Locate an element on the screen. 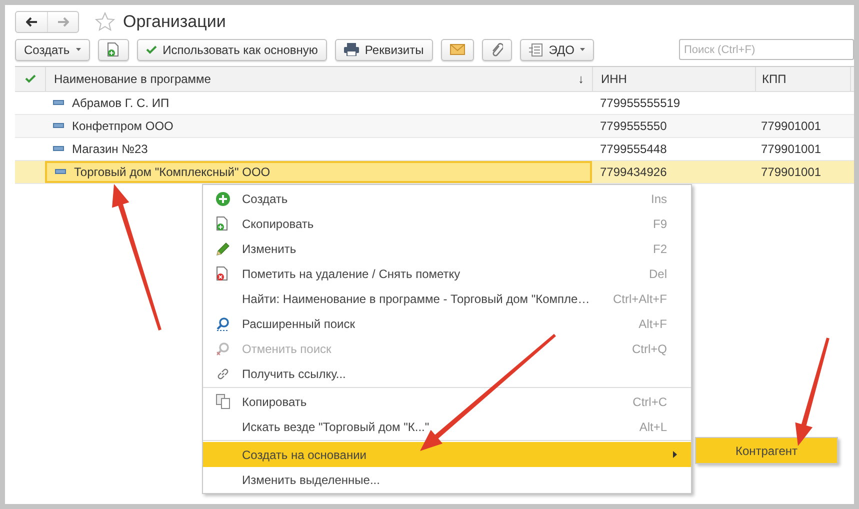 The image size is (859, 509). table-cell-text: 7799434926 is located at coordinates (633, 172).